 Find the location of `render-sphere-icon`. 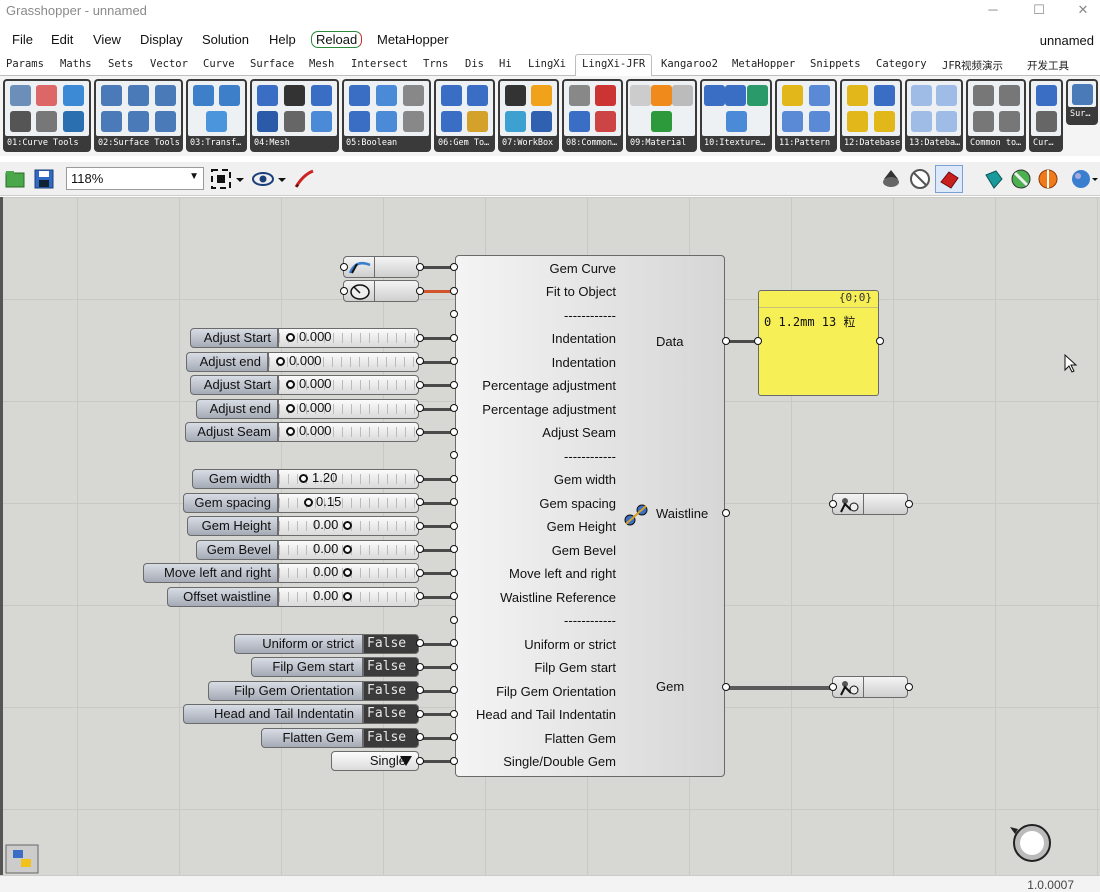

render-sphere-icon is located at coordinates (1048, 179).